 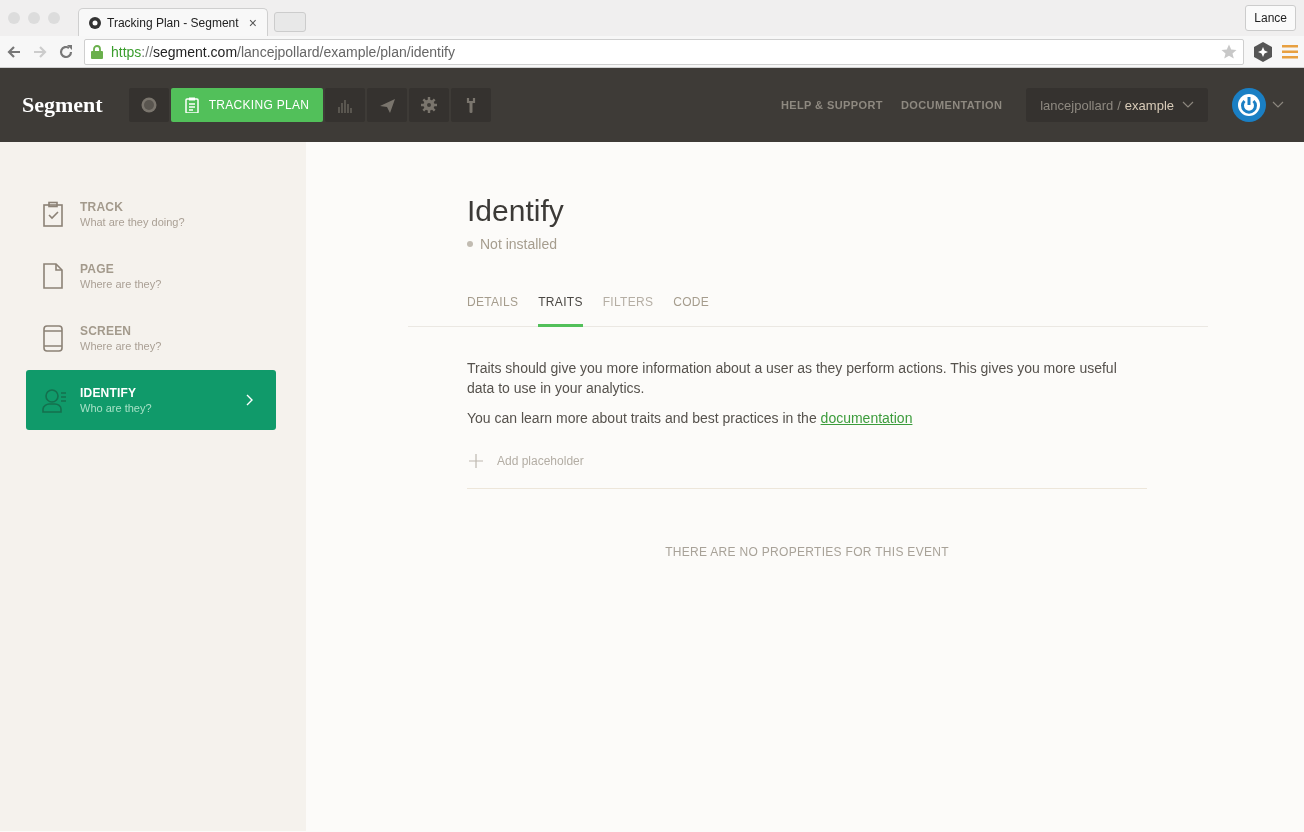 I want to click on empty-state-message: THERE ARE NO PROPERTIES FOR THIS EVENT, so click(x=807, y=552).